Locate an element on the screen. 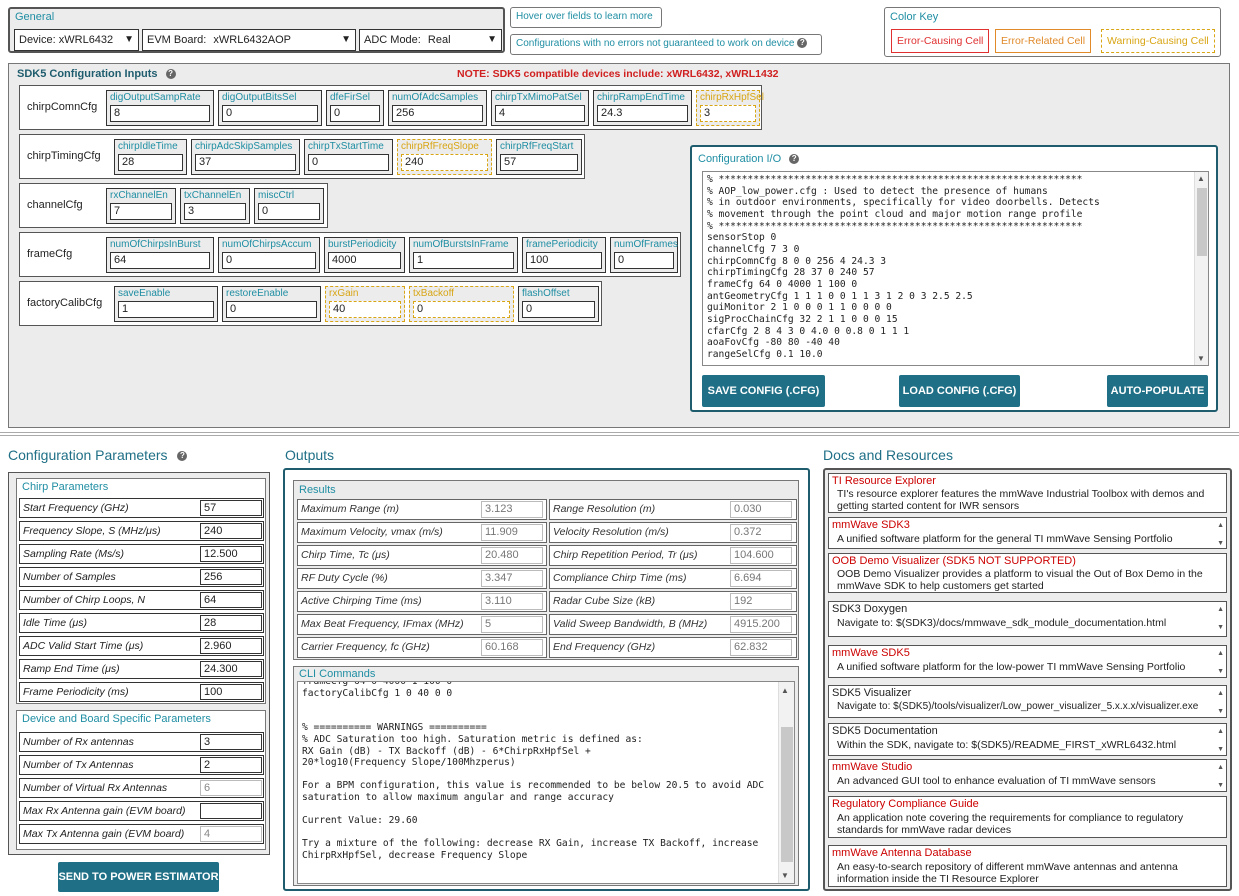 This screenshot has height=896, width=1239. field-chirprffreqslope: chirpRfFreqSlope 240 is located at coordinates (444, 157).